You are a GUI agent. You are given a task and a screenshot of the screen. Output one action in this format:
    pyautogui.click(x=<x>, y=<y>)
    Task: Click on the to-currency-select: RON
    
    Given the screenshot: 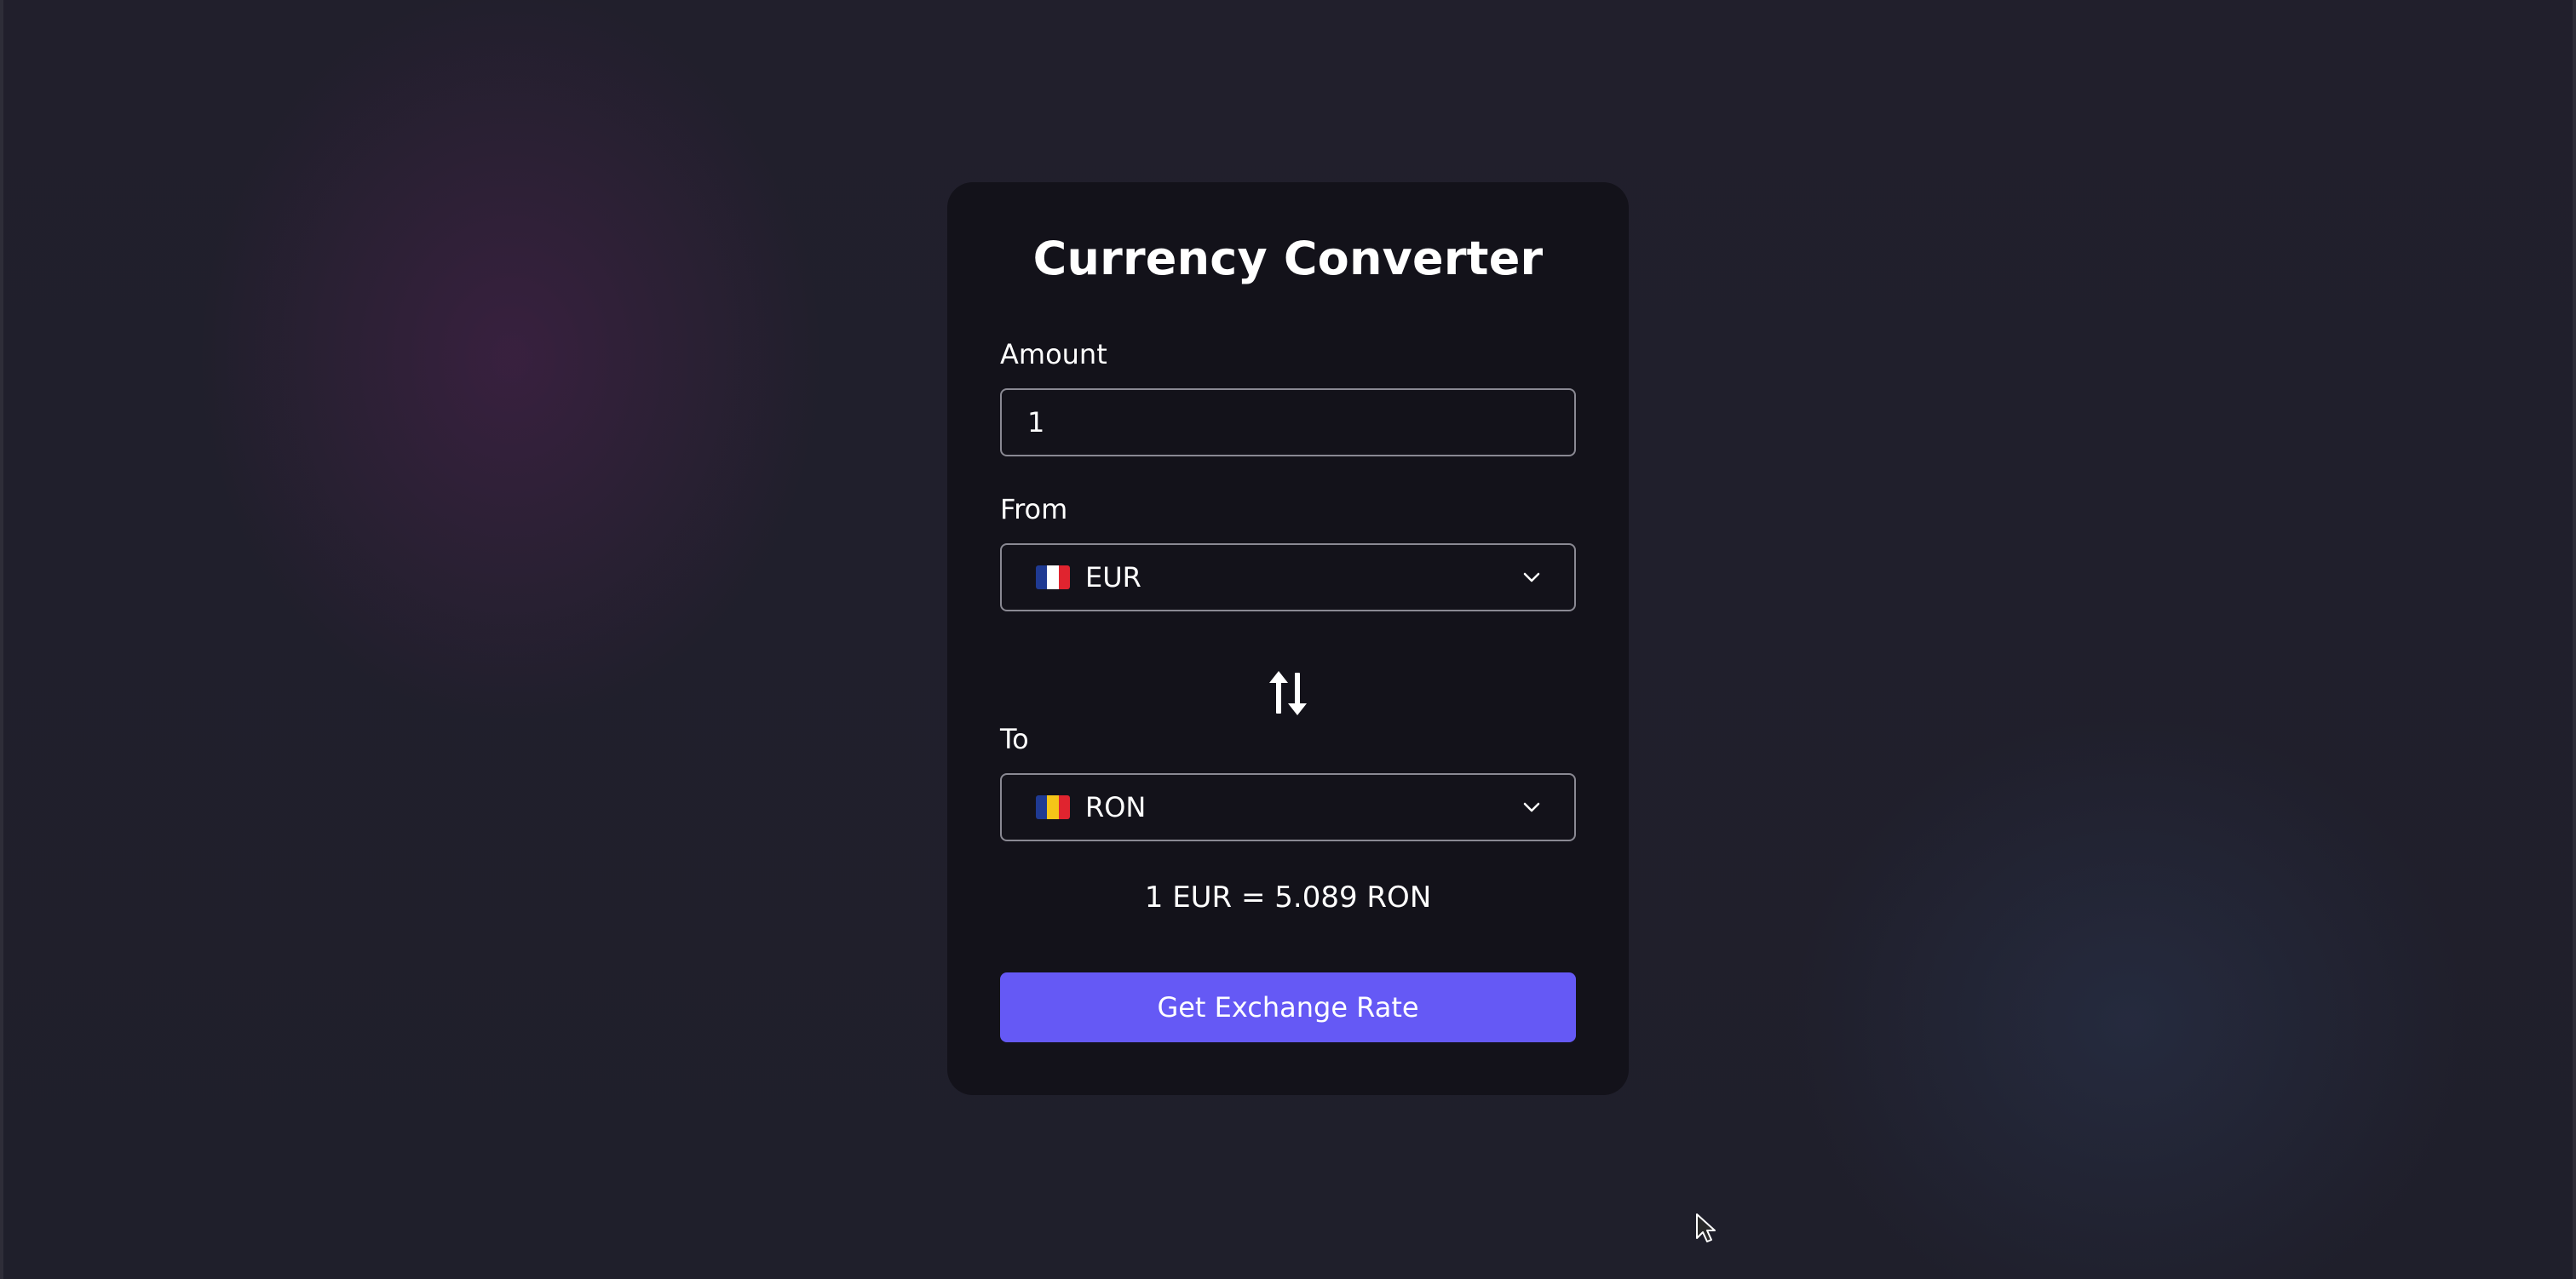 What is the action you would take?
    pyautogui.click(x=1288, y=807)
    